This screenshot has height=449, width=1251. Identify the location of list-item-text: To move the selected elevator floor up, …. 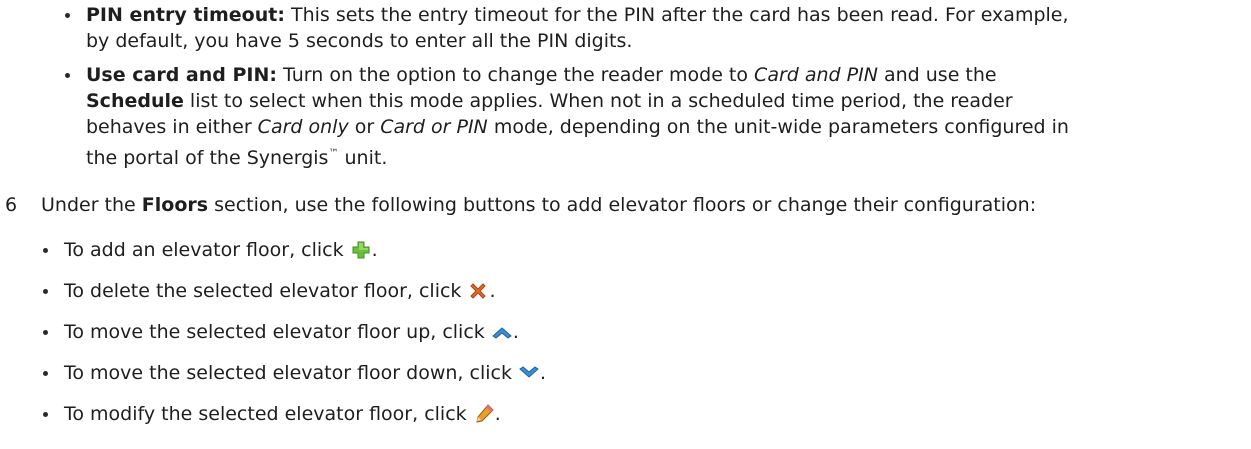
(277, 332).